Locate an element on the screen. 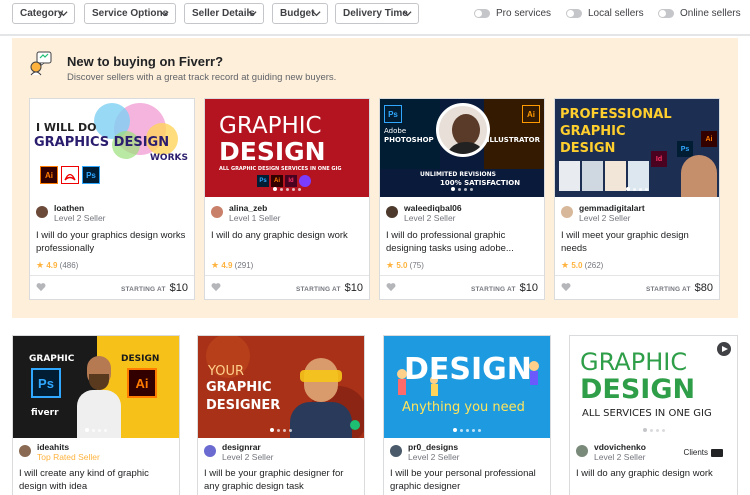  seller-info: designrar Level 2 Seller is located at coordinates (239, 452).